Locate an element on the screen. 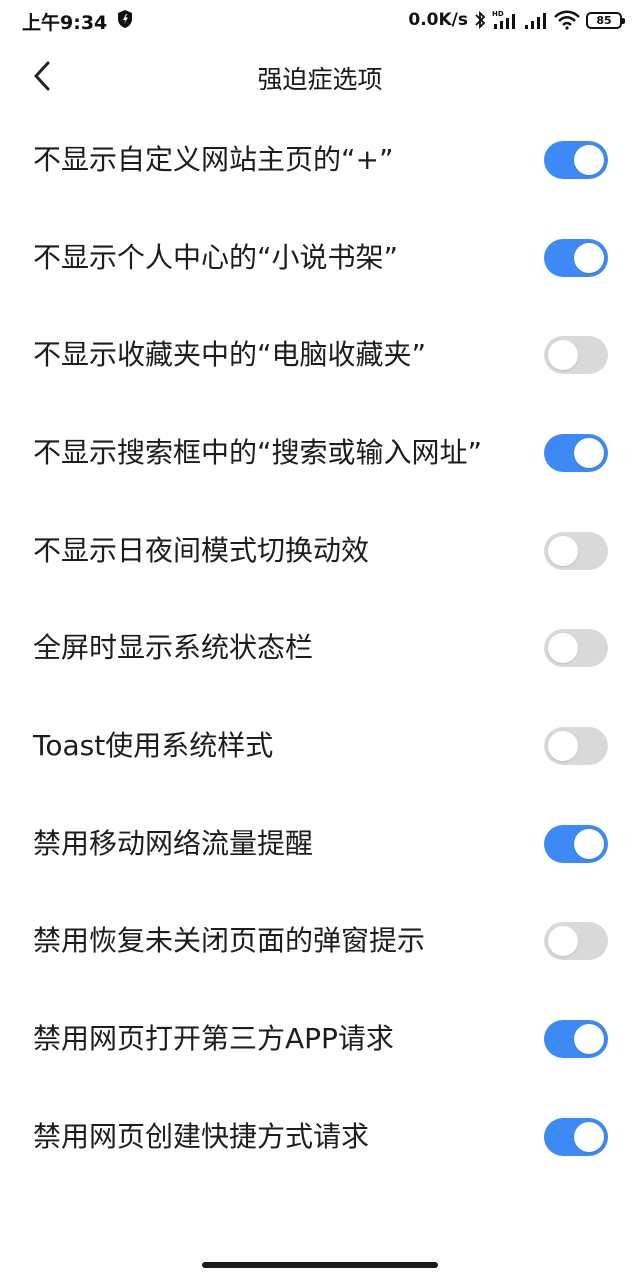 The image size is (640, 1280). setting-row: 不显示自定义网站主页的“+” is located at coordinates (320, 160).